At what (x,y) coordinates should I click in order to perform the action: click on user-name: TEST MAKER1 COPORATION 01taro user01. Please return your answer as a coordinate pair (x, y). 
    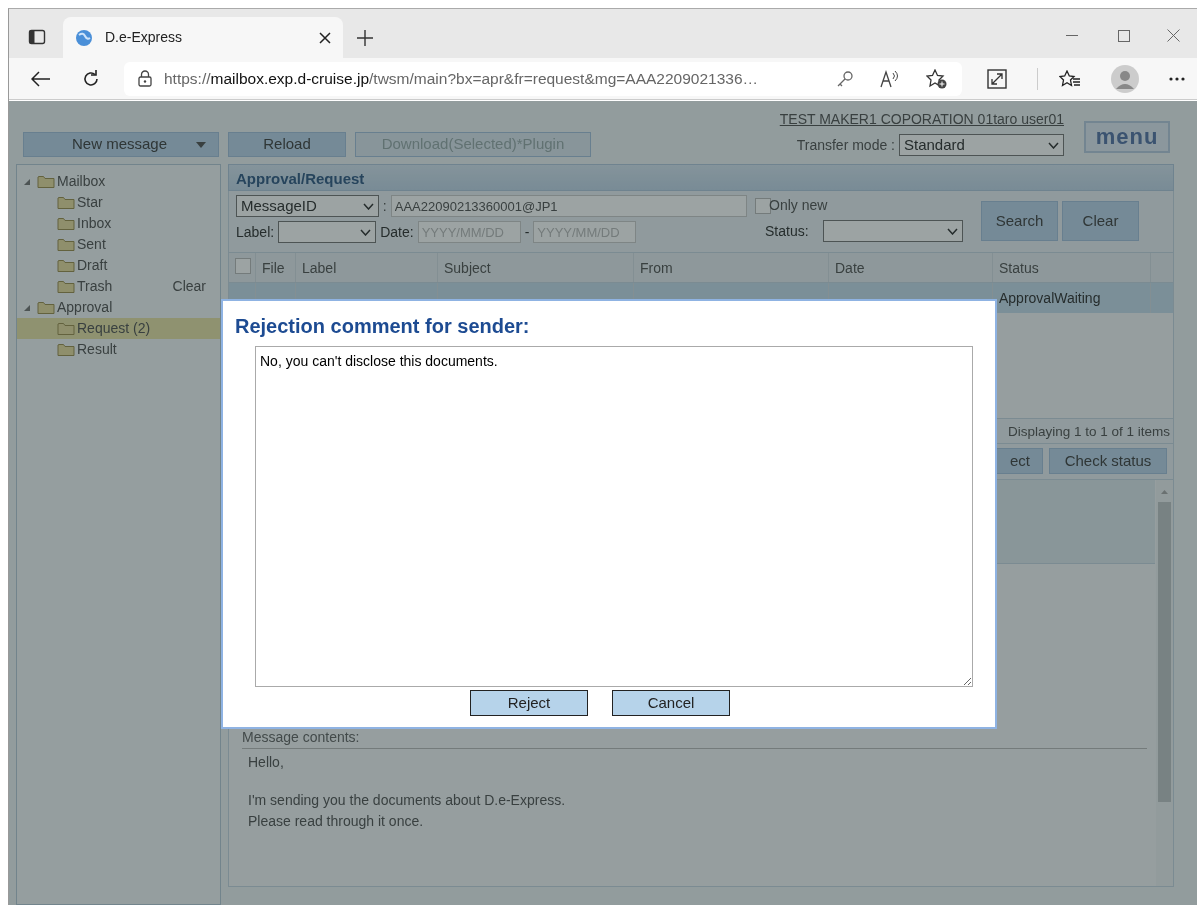
    Looking at the image, I should click on (921, 119).